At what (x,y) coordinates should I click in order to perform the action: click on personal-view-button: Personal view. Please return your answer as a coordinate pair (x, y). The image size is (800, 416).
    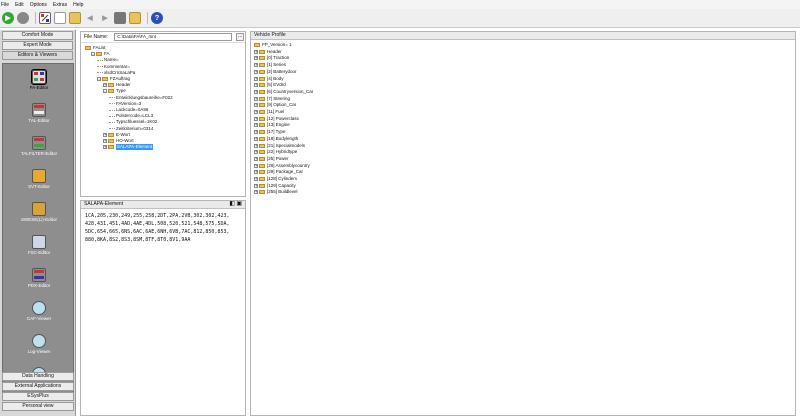
    Looking at the image, I should click on (38, 406).